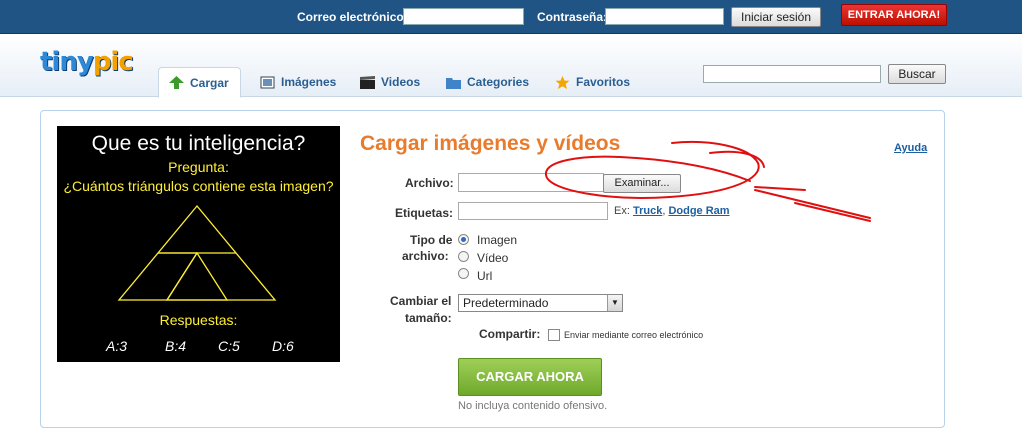 Image resolution: width=1022 pixels, height=431 pixels. Describe the element at coordinates (910, 148) in the screenshot. I see `help-link: Ayuda` at that location.